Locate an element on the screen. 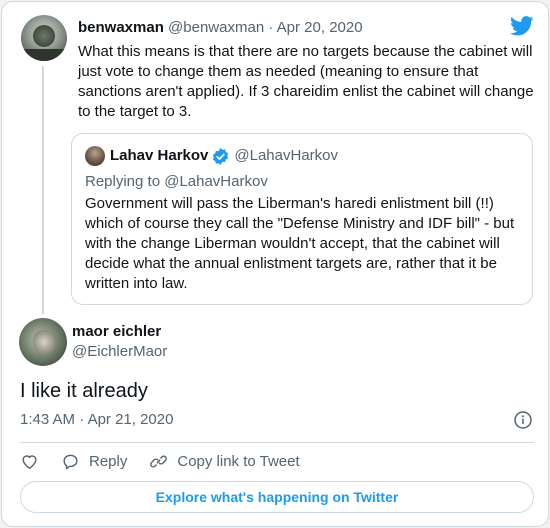 The image size is (550, 528). avatar-dog-shape is located at coordinates (44, 342).